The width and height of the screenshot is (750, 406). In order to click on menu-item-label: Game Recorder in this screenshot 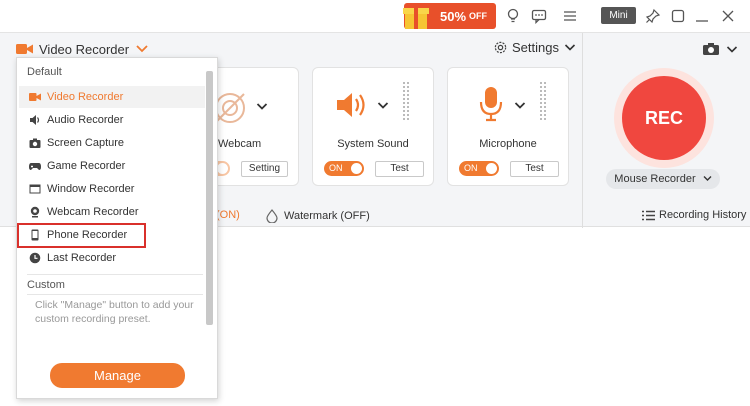, I will do `click(86, 166)`.